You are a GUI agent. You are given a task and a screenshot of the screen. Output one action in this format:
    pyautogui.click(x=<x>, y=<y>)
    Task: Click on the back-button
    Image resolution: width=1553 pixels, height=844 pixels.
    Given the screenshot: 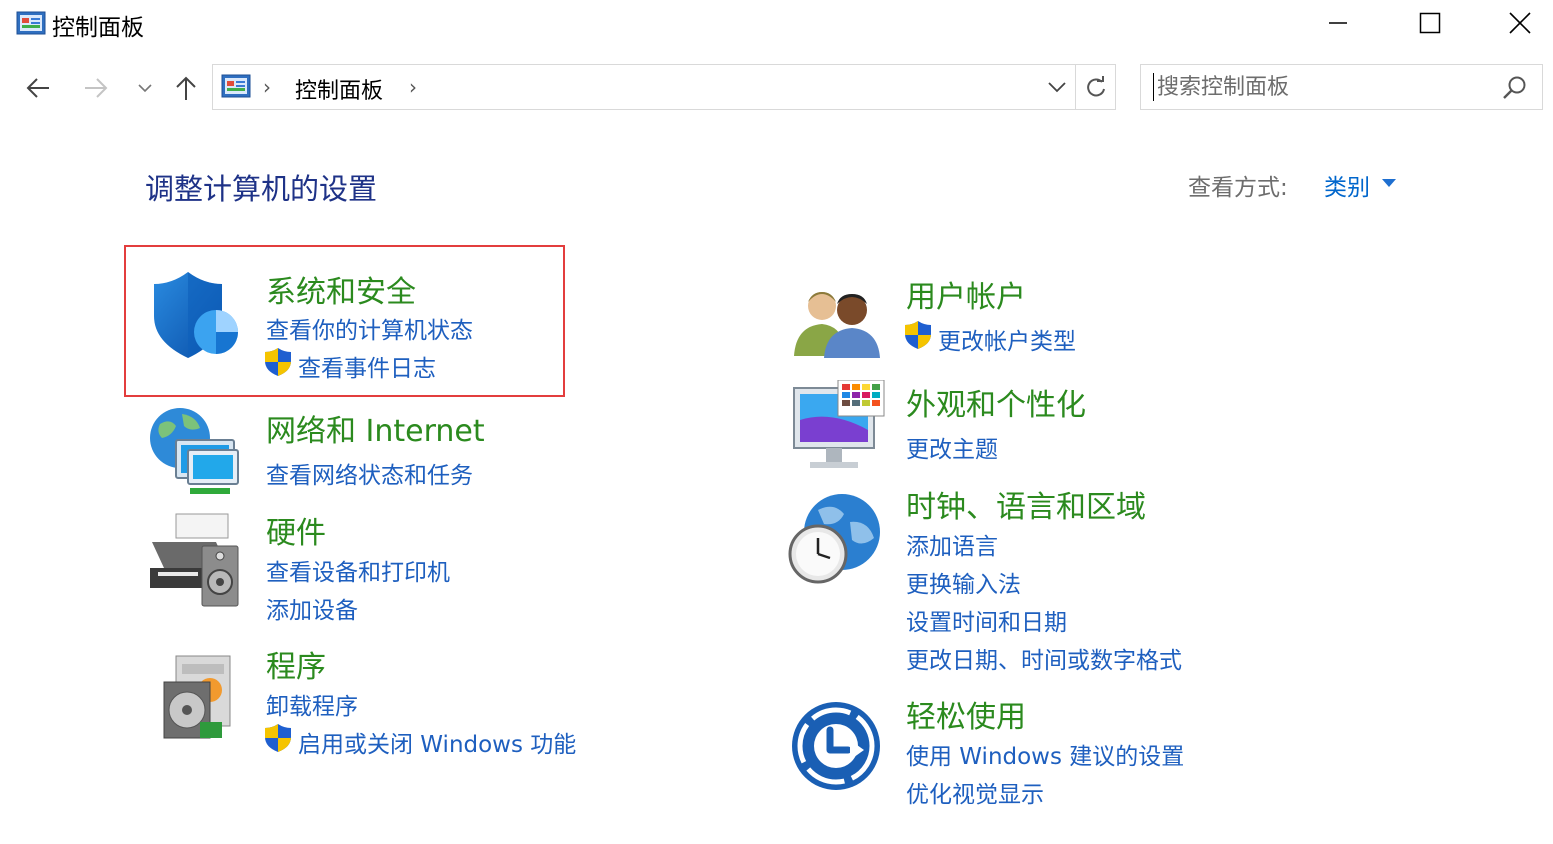 What is the action you would take?
    pyautogui.click(x=38, y=88)
    